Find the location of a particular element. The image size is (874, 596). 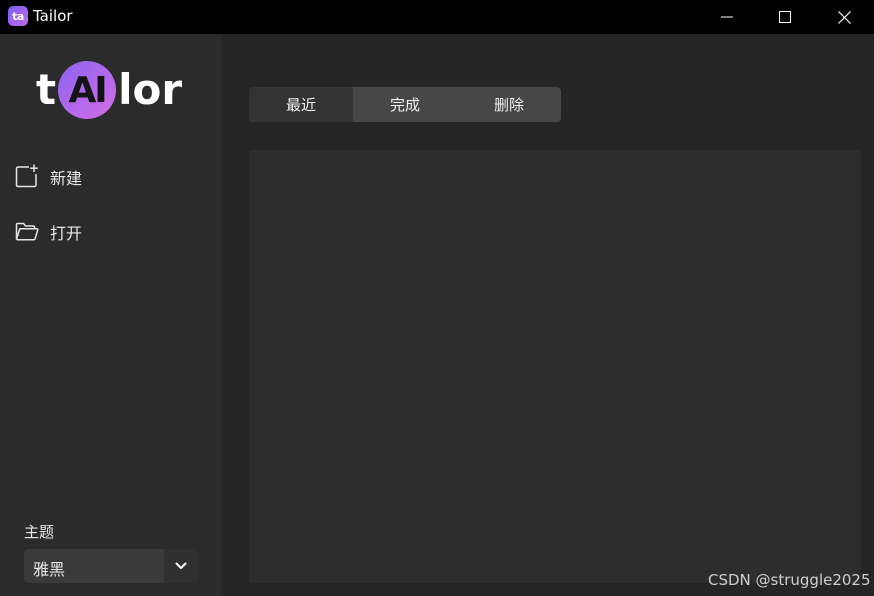

close-icon is located at coordinates (844, 17).